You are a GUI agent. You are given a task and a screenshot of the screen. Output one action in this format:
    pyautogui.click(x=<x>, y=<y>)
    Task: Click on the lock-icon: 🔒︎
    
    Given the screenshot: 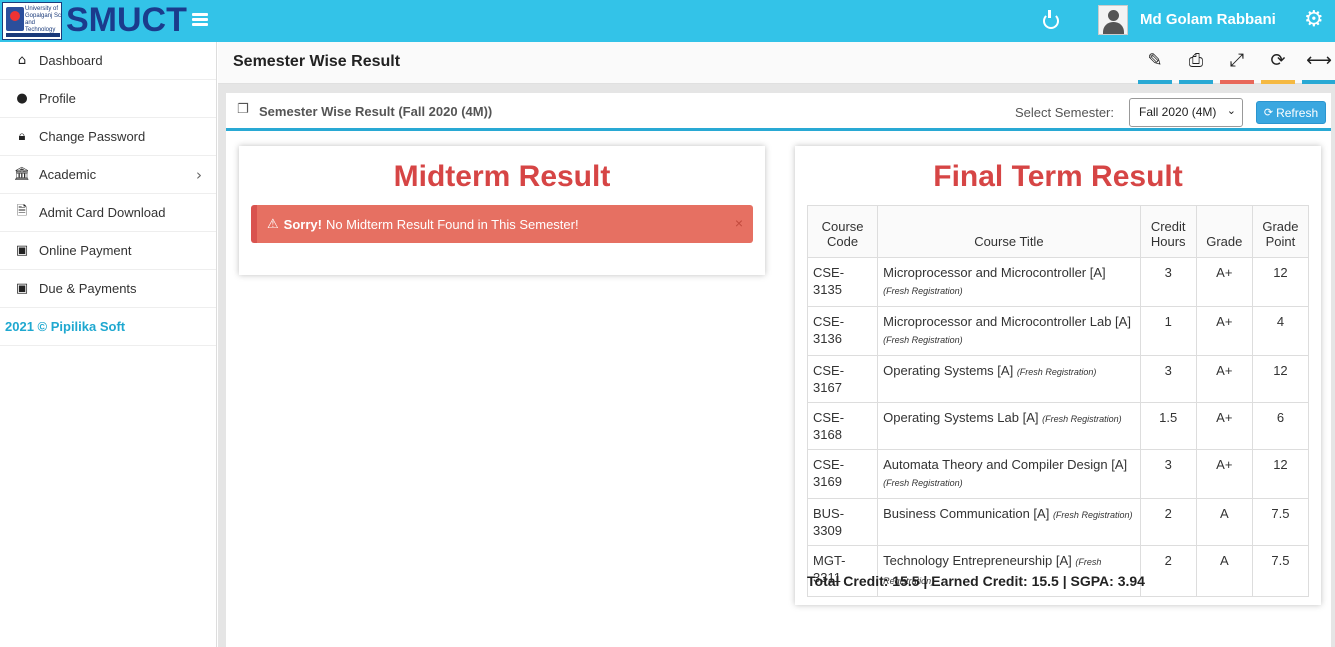 What is the action you would take?
    pyautogui.click(x=22, y=136)
    